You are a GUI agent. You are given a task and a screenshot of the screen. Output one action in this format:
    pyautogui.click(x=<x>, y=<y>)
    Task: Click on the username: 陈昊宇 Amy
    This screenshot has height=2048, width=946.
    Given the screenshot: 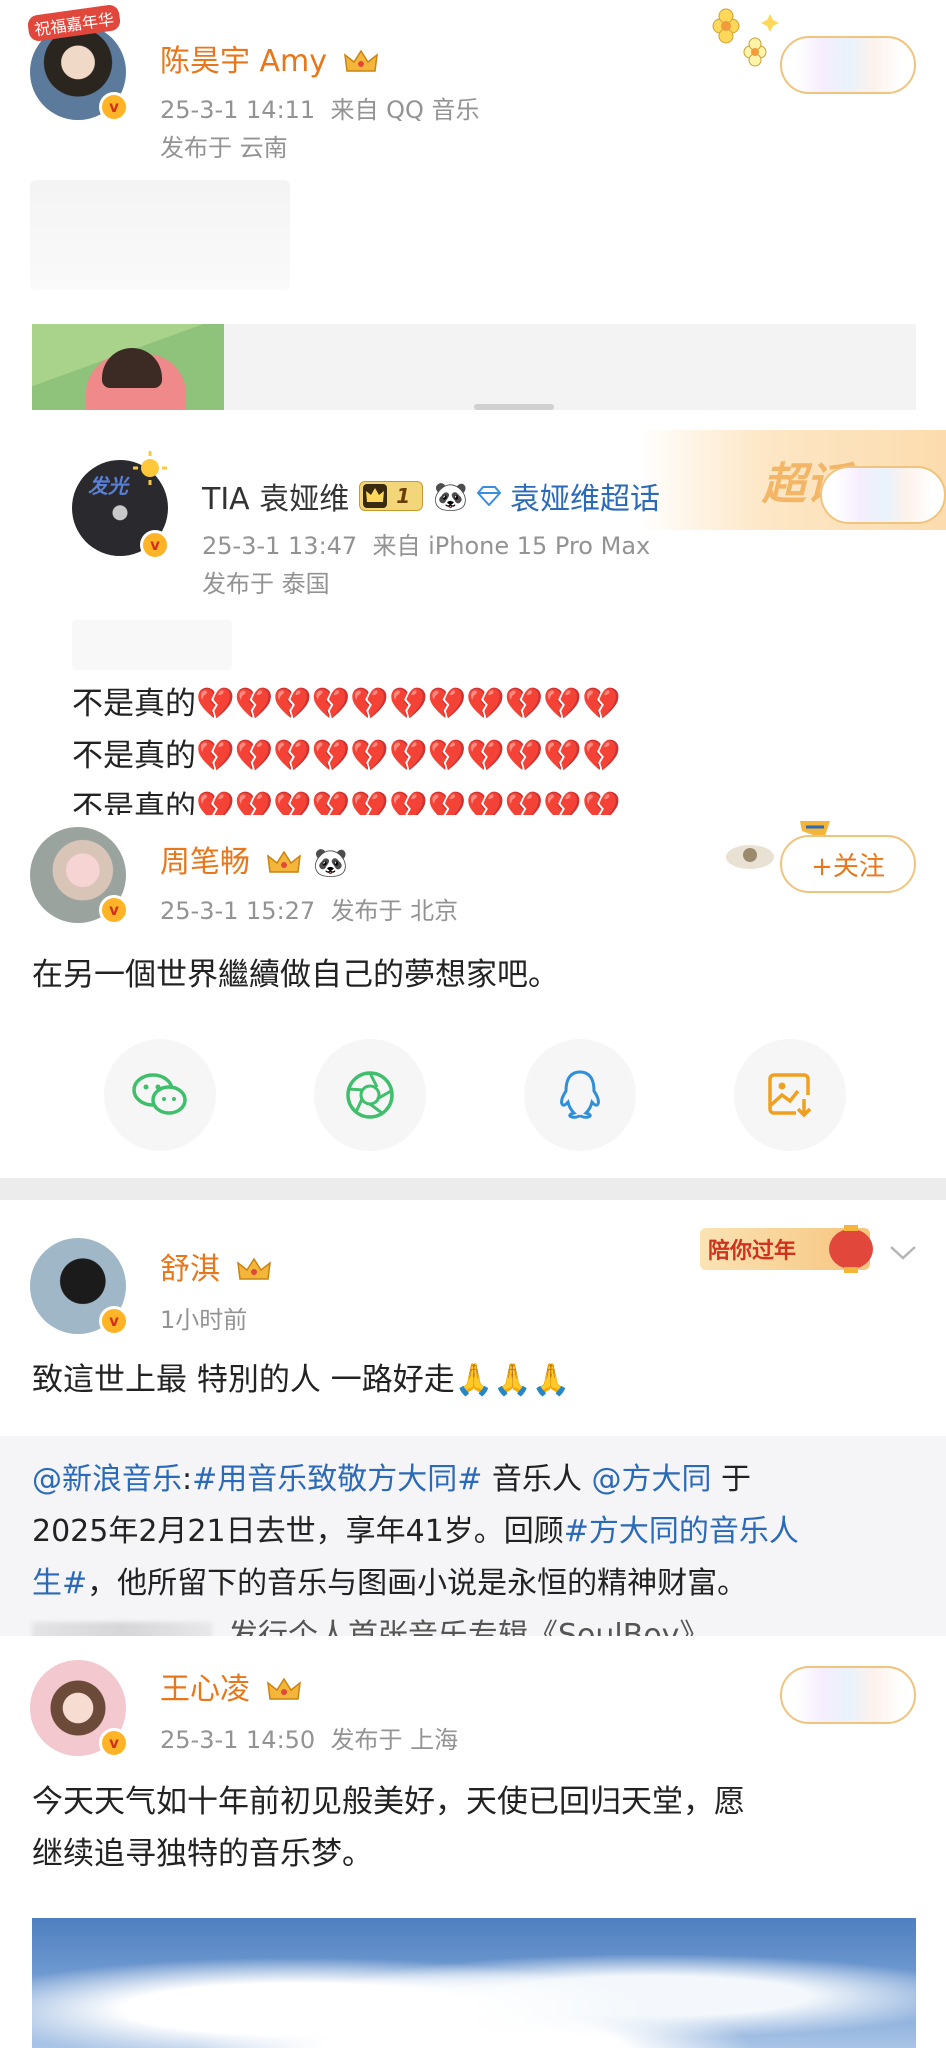 What is the action you would take?
    pyautogui.click(x=269, y=58)
    